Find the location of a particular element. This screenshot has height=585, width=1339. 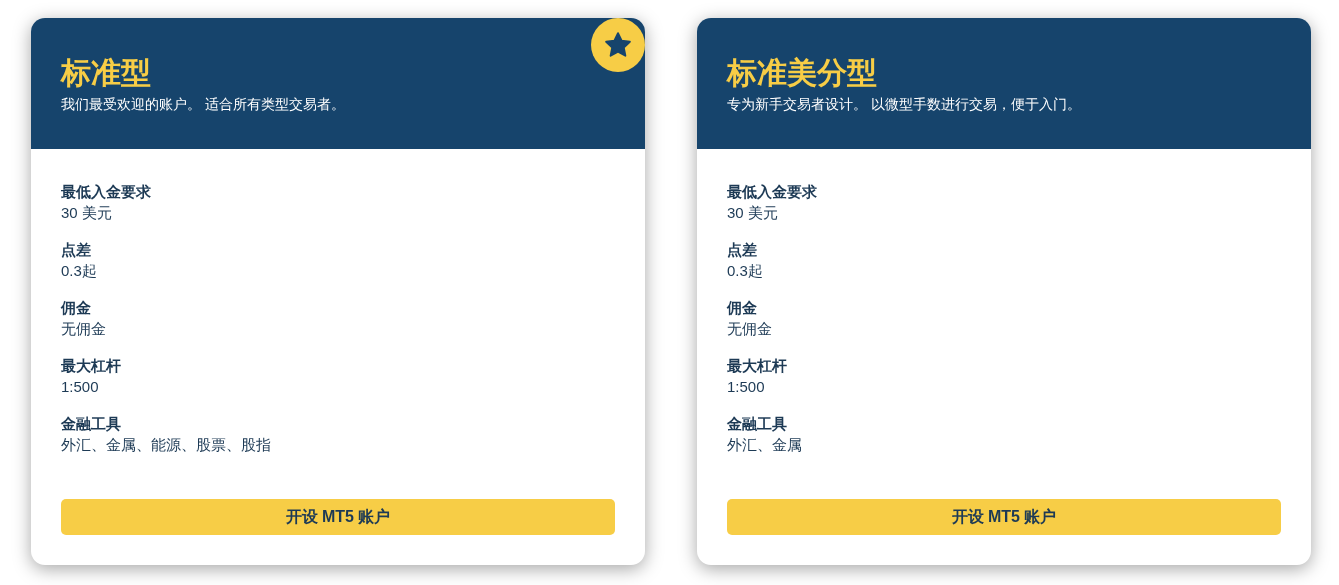

card-subtitle: 我们最受欢迎的账户。 适合所有类型交易者。 is located at coordinates (203, 104).